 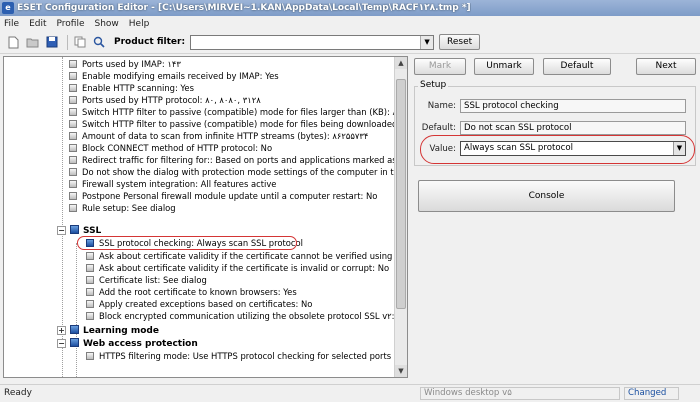 I want to click on unmark-button: Unmark, so click(x=504, y=66).